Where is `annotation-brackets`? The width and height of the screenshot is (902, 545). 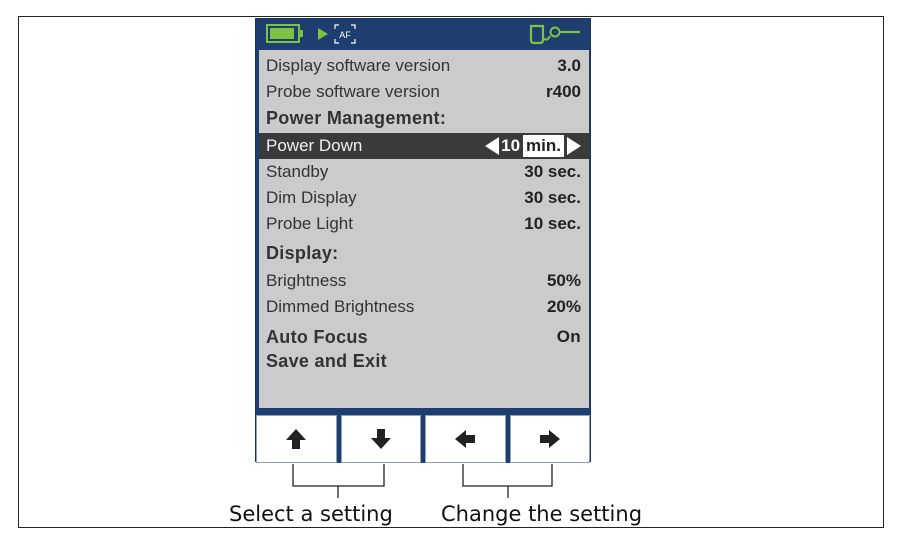 annotation-brackets is located at coordinates (422, 481).